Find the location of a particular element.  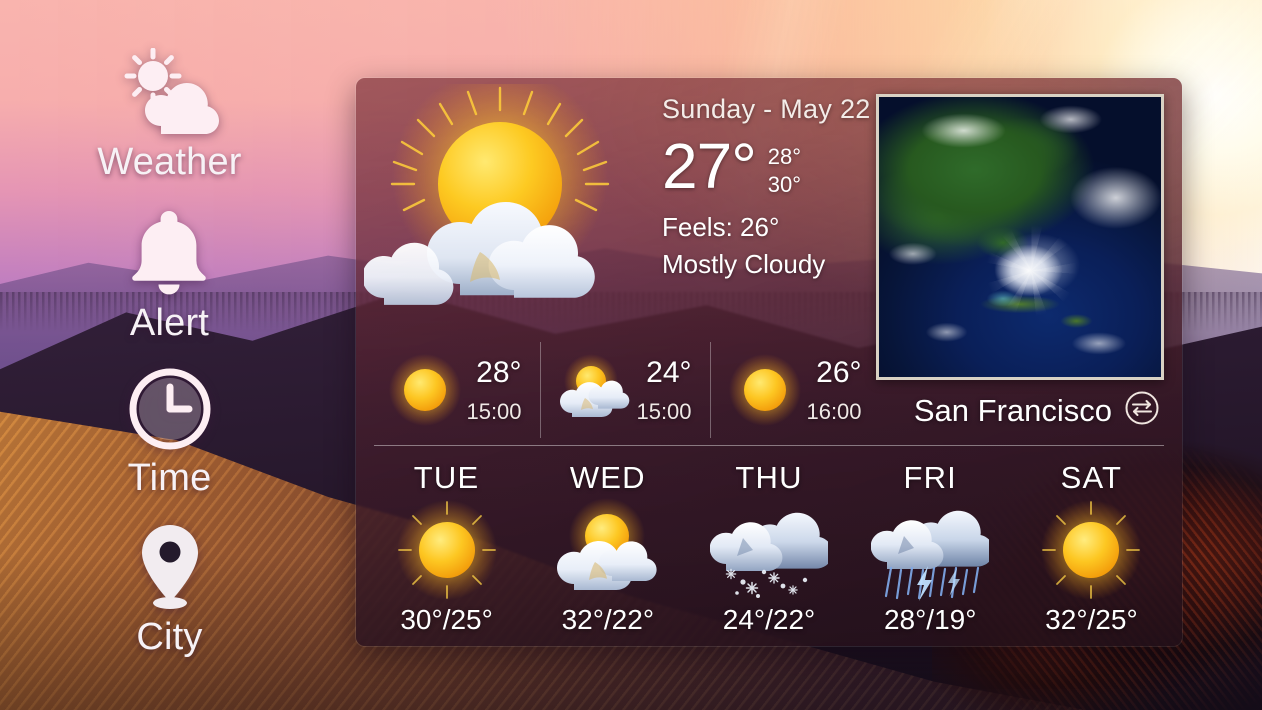

sidebar: Weather Alert Time City is located at coordinates (169, 352).